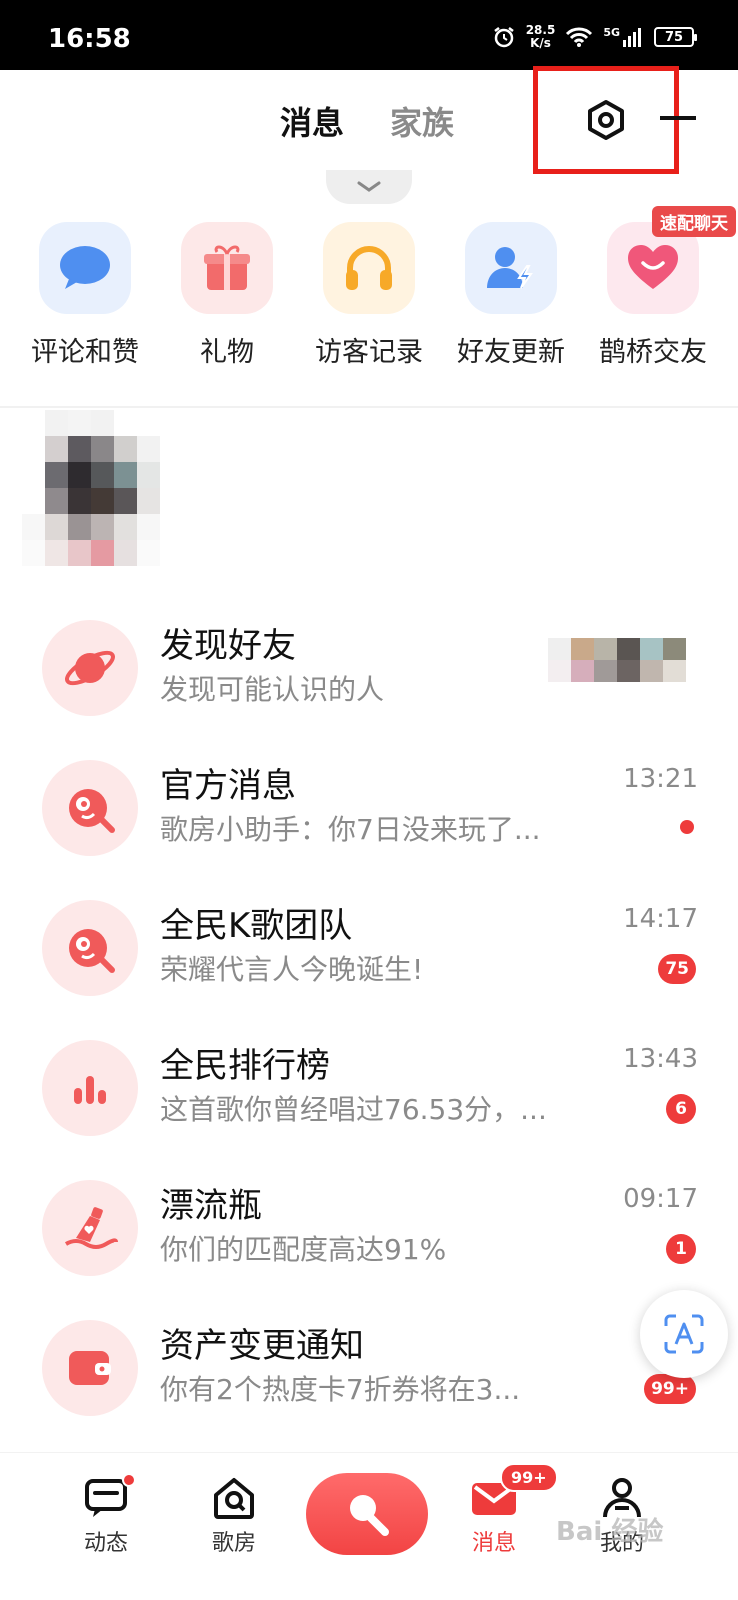  I want to click on quick-entry-label: 鹊桥交友, so click(653, 352).